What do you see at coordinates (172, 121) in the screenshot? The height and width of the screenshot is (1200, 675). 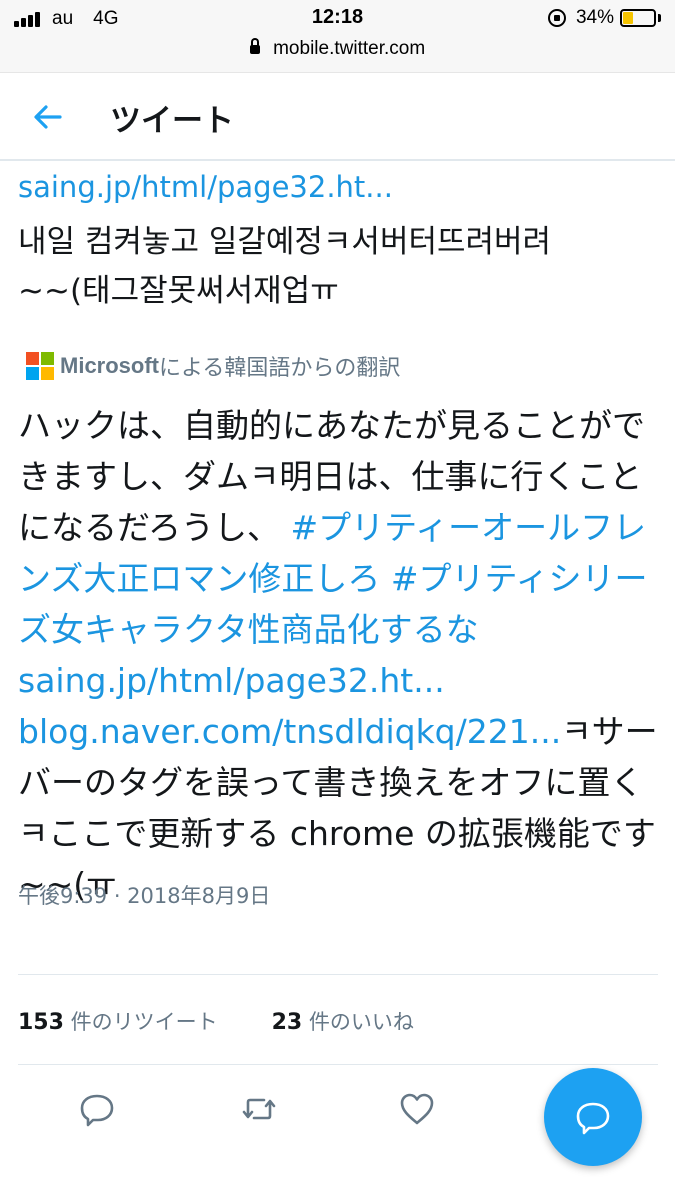 I see `page-title: ツイート` at bounding box center [172, 121].